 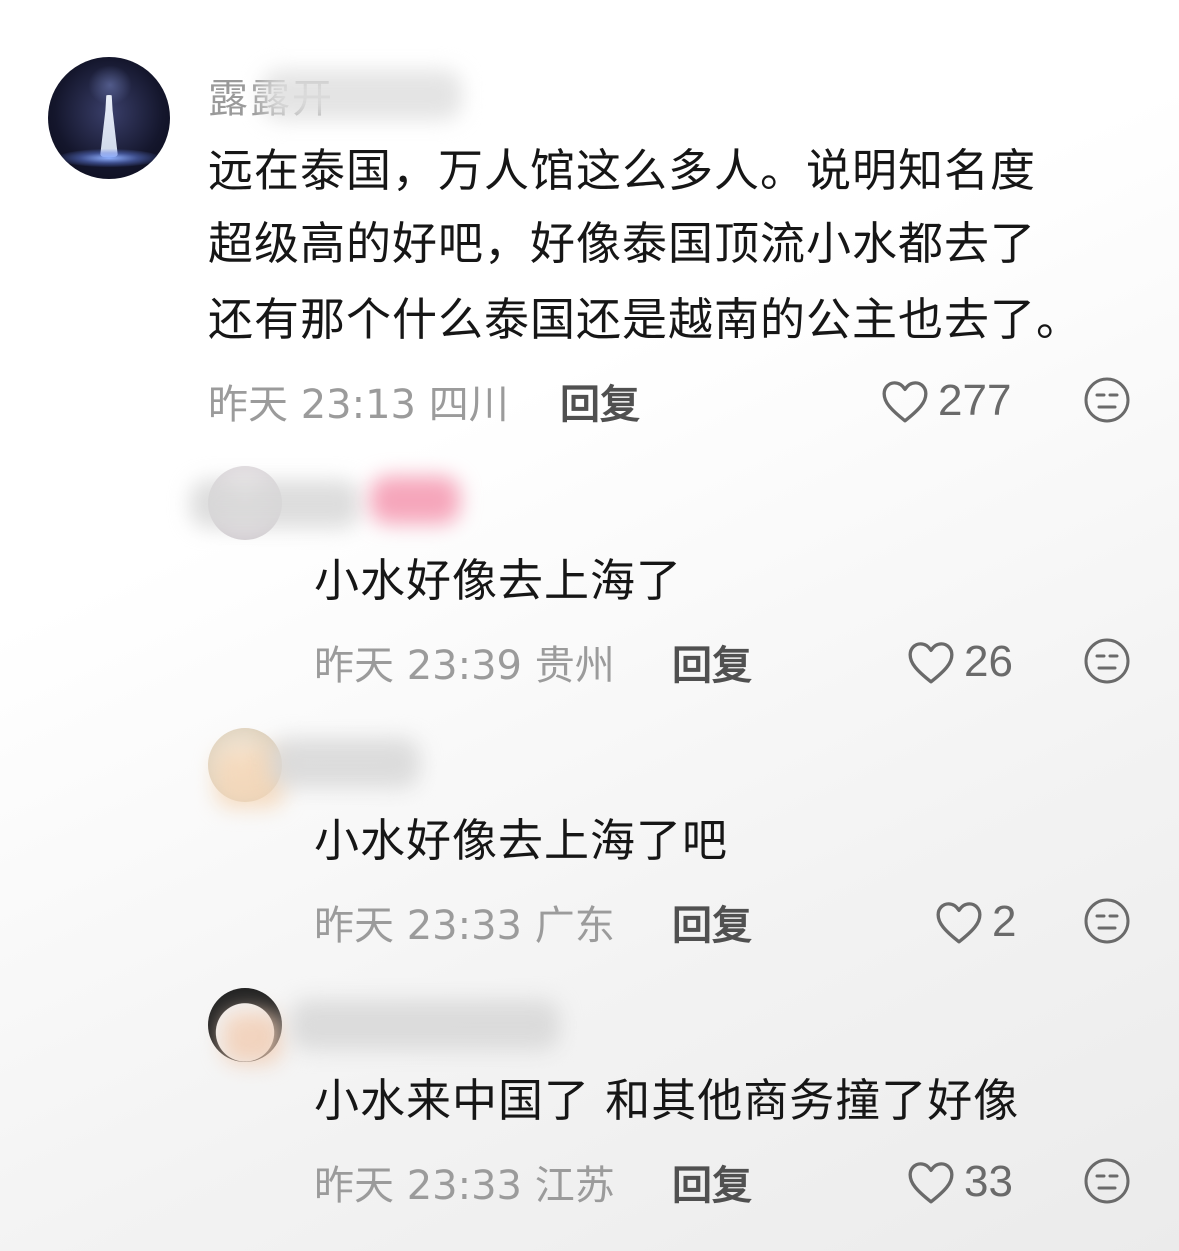 What do you see at coordinates (109, 118) in the screenshot?
I see `commenter-avatar` at bounding box center [109, 118].